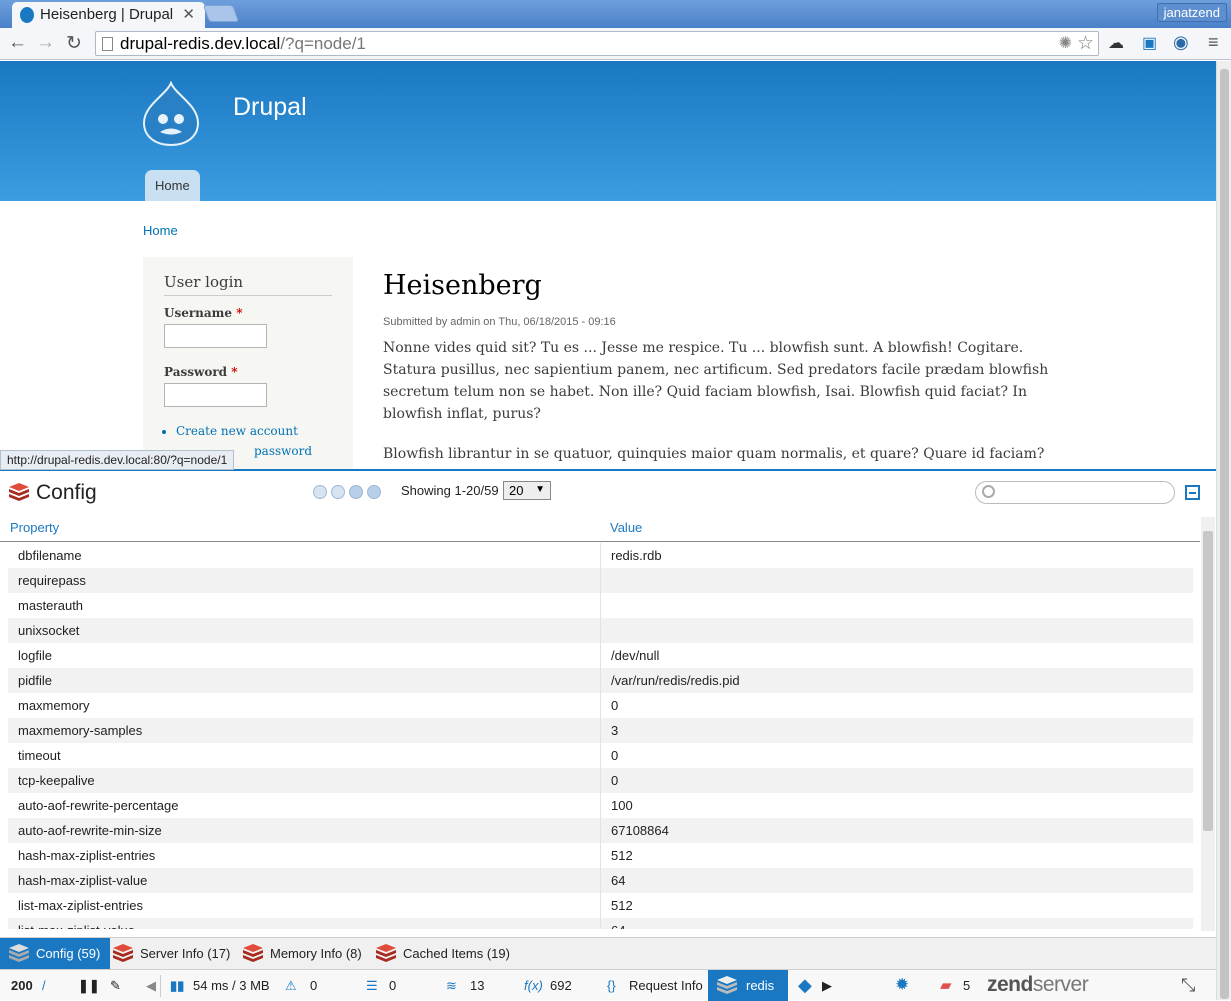 This screenshot has width=1231, height=1001. Describe the element at coordinates (17, 43) in the screenshot. I see `back-icon: ←` at that location.